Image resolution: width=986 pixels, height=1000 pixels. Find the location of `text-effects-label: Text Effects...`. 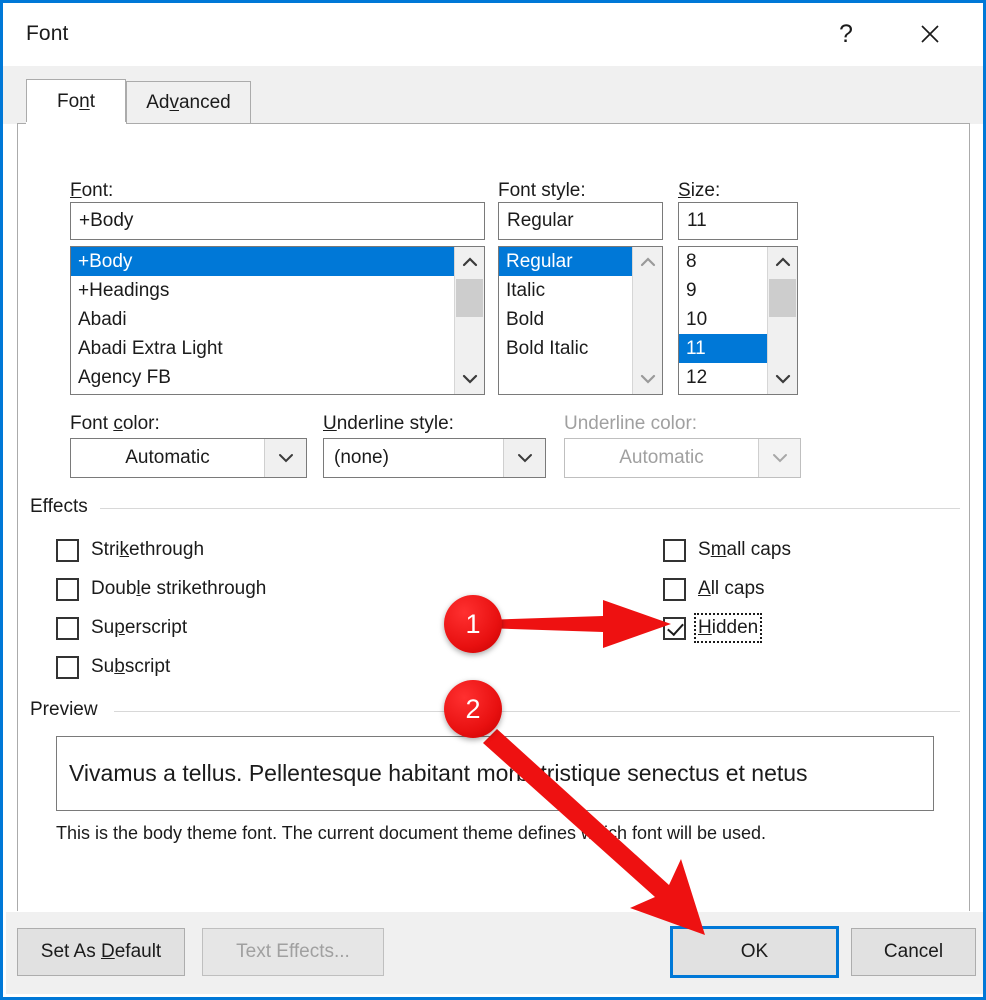

text-effects-label: Text Effects... is located at coordinates (293, 951).